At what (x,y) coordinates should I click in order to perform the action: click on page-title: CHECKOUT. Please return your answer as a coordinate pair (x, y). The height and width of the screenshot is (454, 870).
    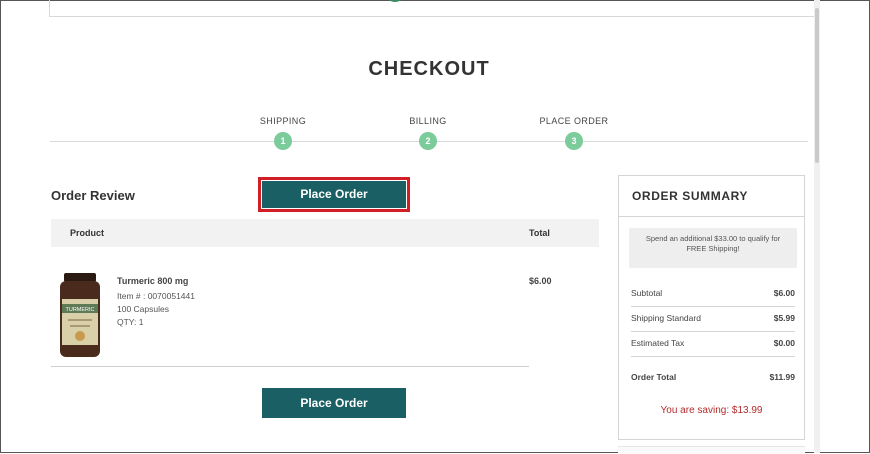
    Looking at the image, I should click on (429, 69).